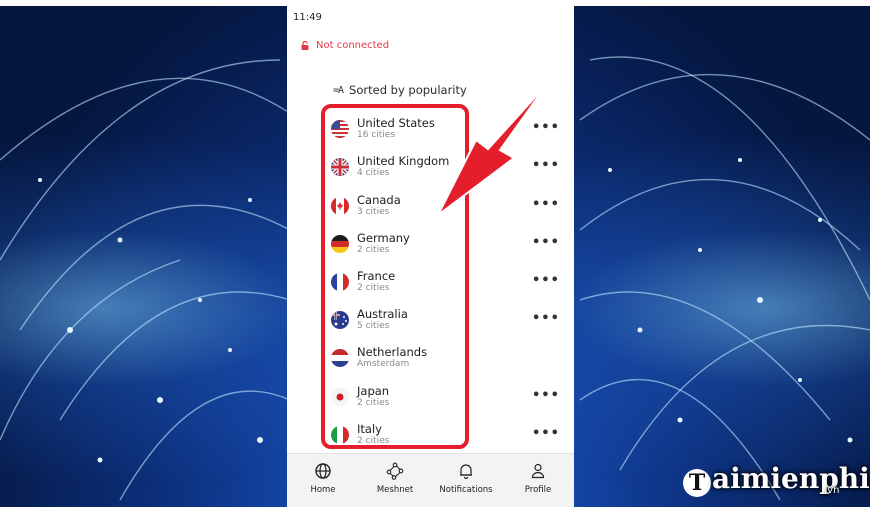 This screenshot has height=514, width=870. What do you see at coordinates (493, 149) in the screenshot?
I see `red-arrow-icon` at bounding box center [493, 149].